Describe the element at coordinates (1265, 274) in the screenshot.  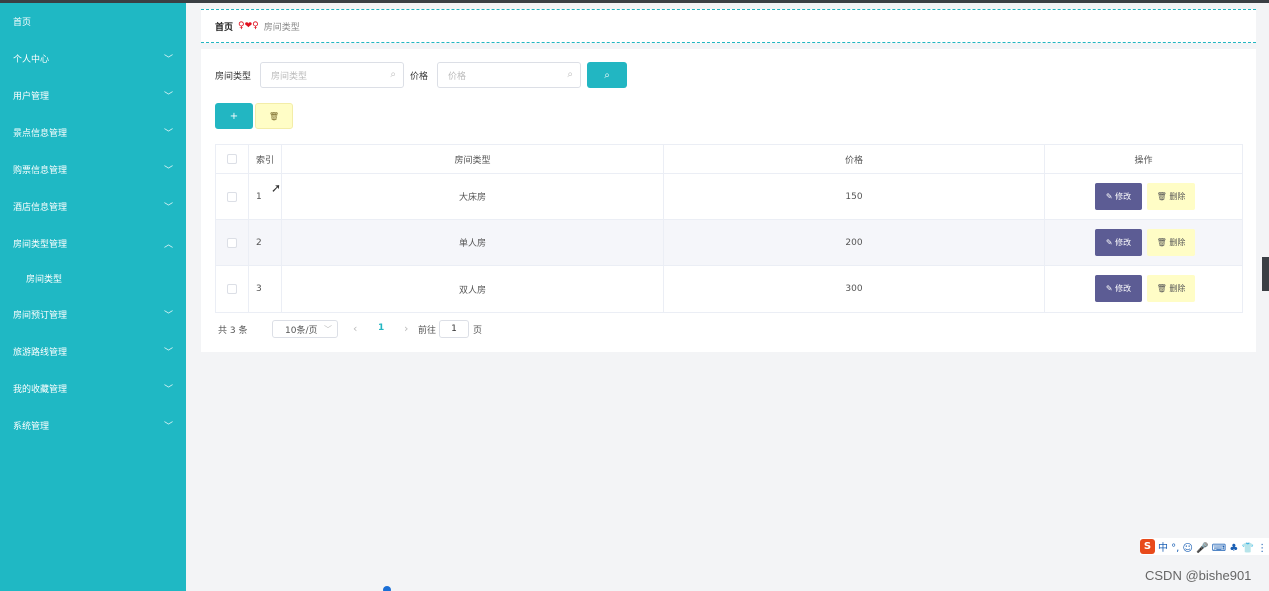
I see `scrollbar-thumb` at that location.